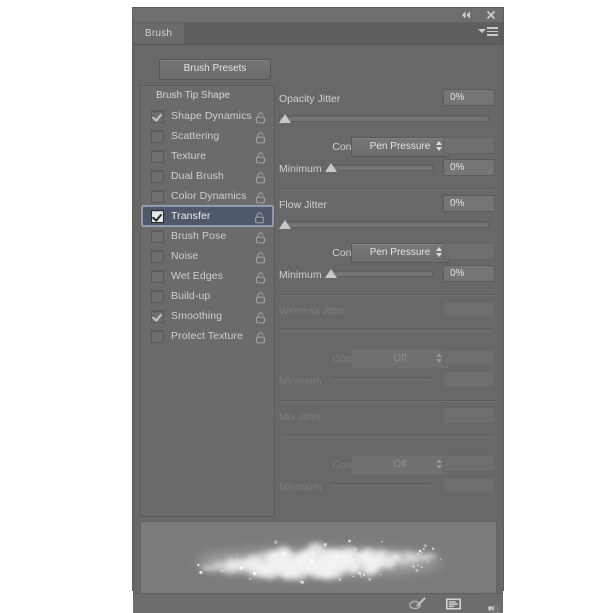 This screenshot has height=613, width=600. I want to click on mix-control-value: Off, so click(400, 464).